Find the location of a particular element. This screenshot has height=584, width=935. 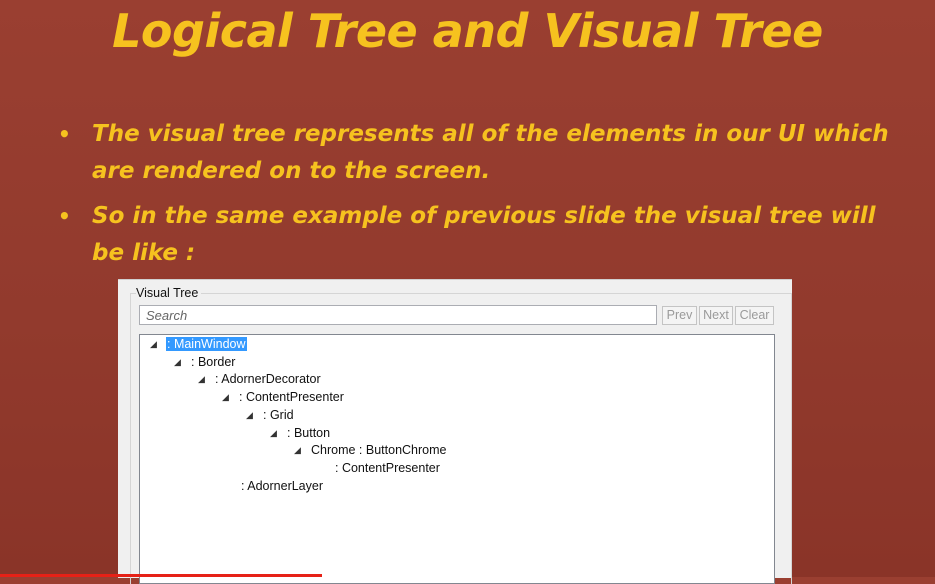

slide-title: Logical Tree and Visual Tree is located at coordinates (467, 31).